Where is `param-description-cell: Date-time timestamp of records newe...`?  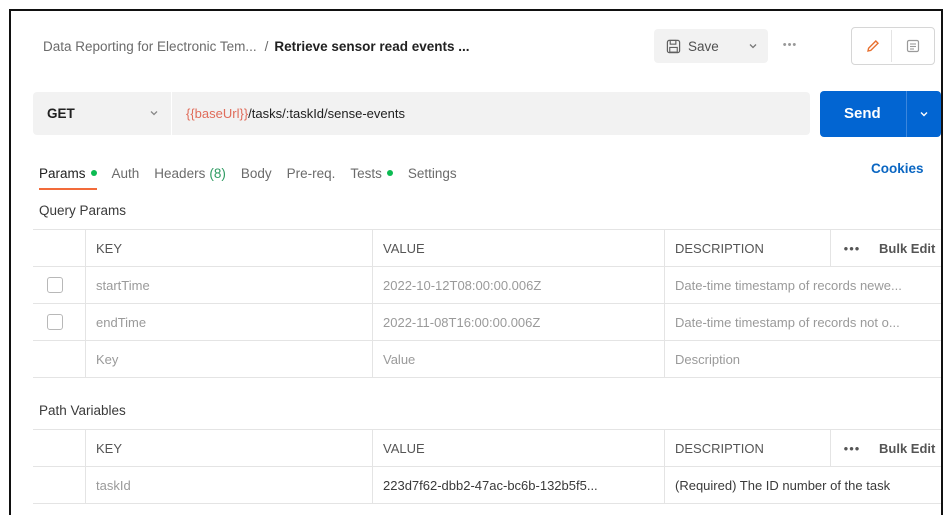
param-description-cell: Date-time timestamp of records newe... is located at coordinates (802, 285).